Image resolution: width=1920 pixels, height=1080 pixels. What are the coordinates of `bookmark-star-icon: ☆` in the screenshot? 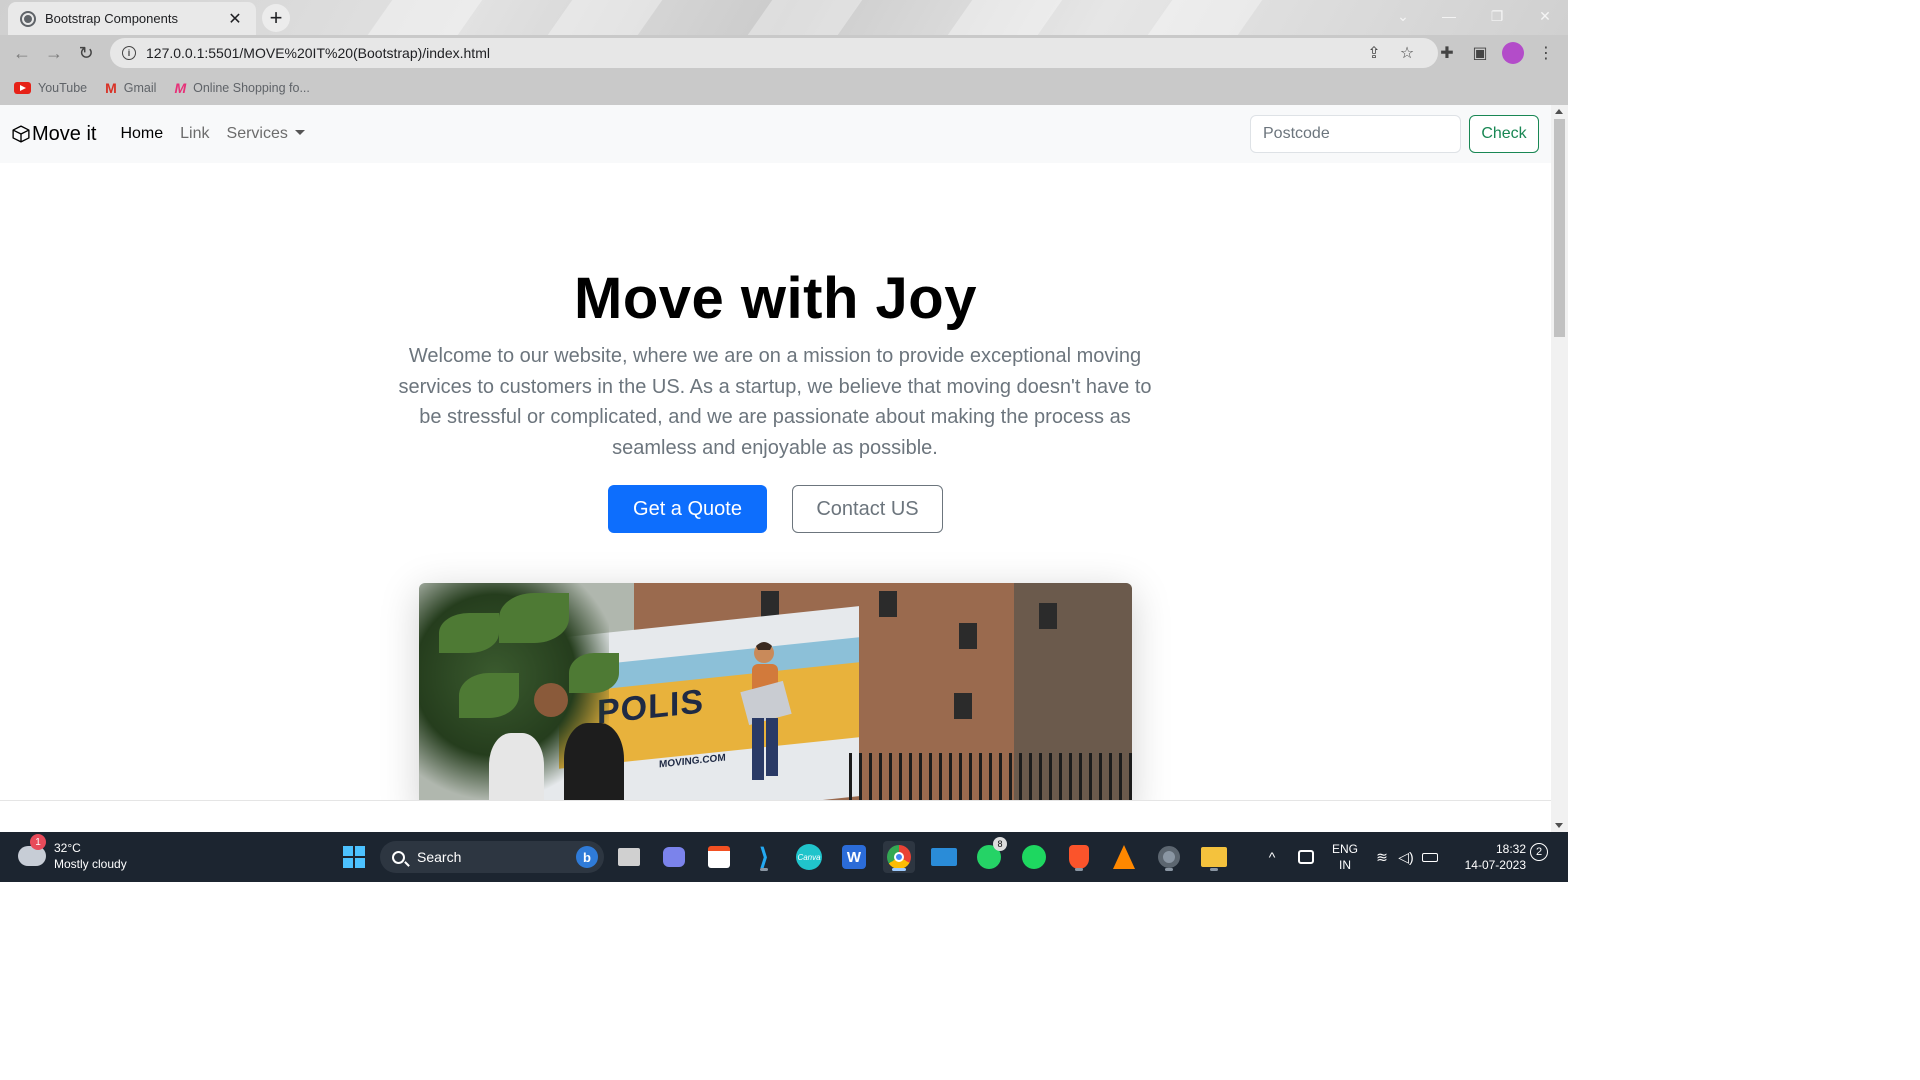 It's located at (1407, 53).